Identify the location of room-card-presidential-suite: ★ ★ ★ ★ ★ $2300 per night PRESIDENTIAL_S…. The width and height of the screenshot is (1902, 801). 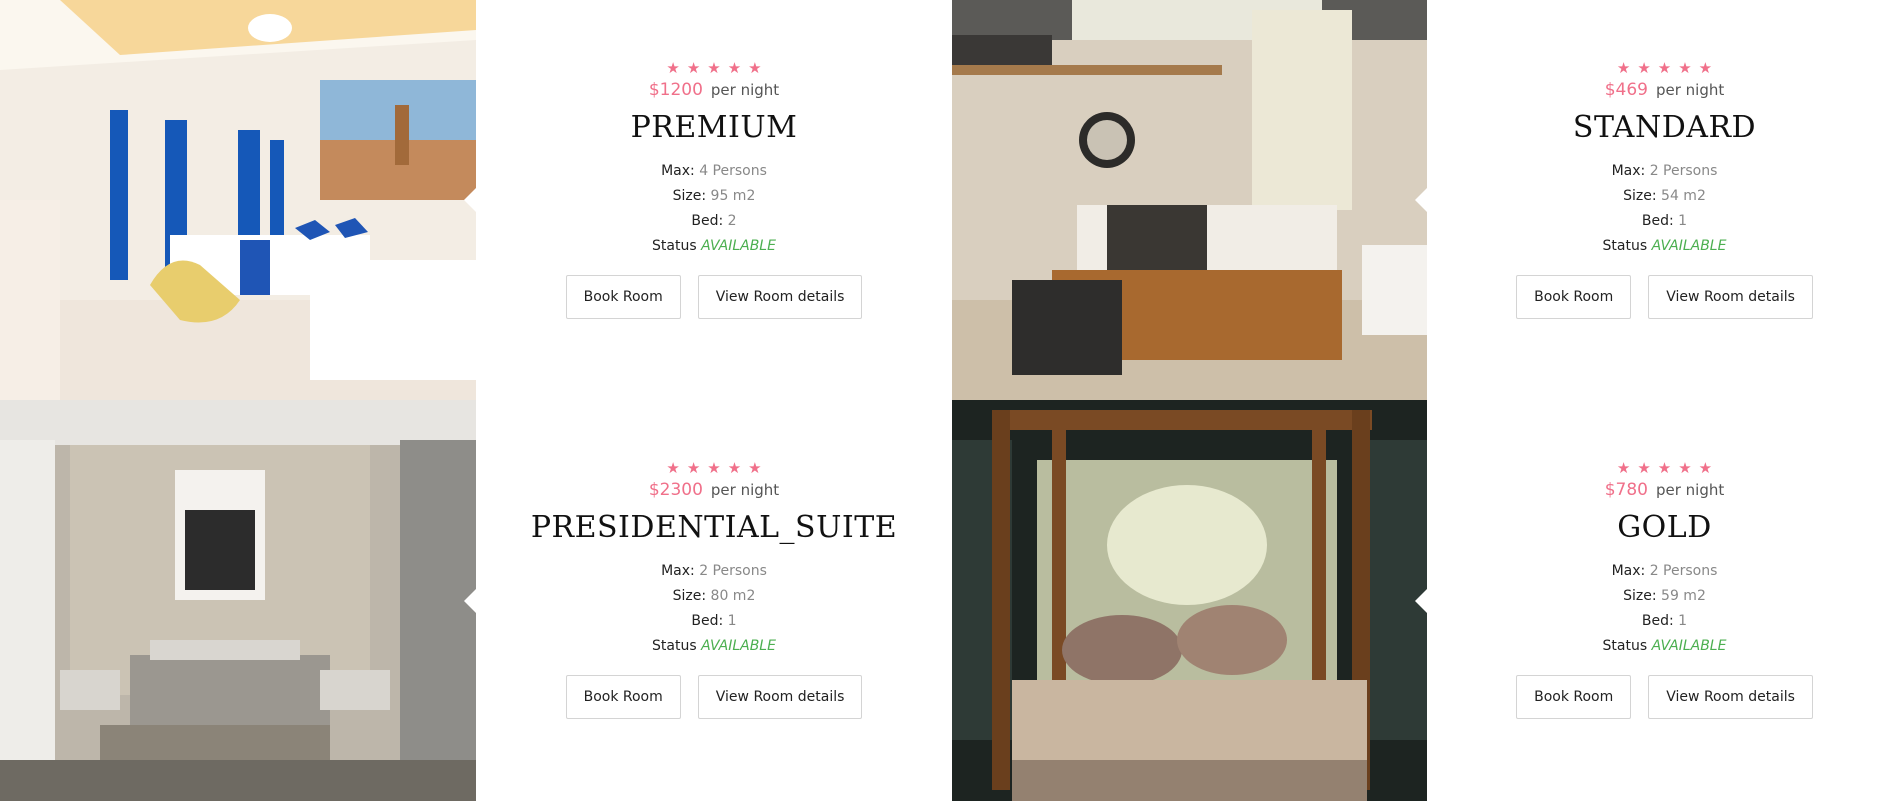
(714, 600).